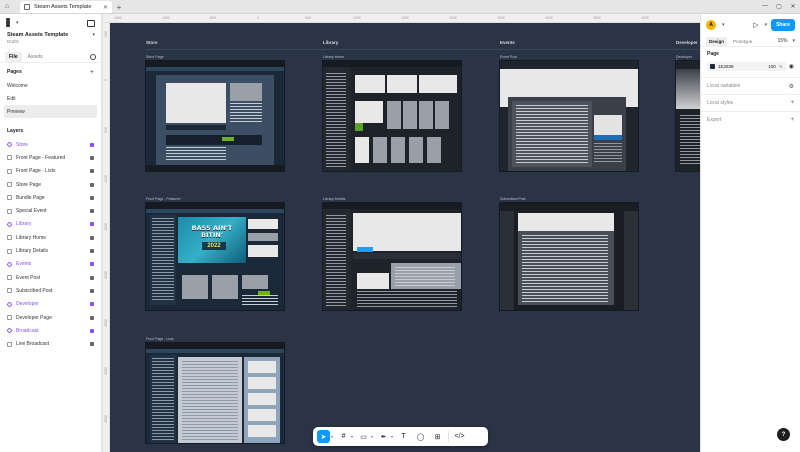 This screenshot has width=800, height=452. I want to click on layer-item: Subscribed Post, so click(50, 290).